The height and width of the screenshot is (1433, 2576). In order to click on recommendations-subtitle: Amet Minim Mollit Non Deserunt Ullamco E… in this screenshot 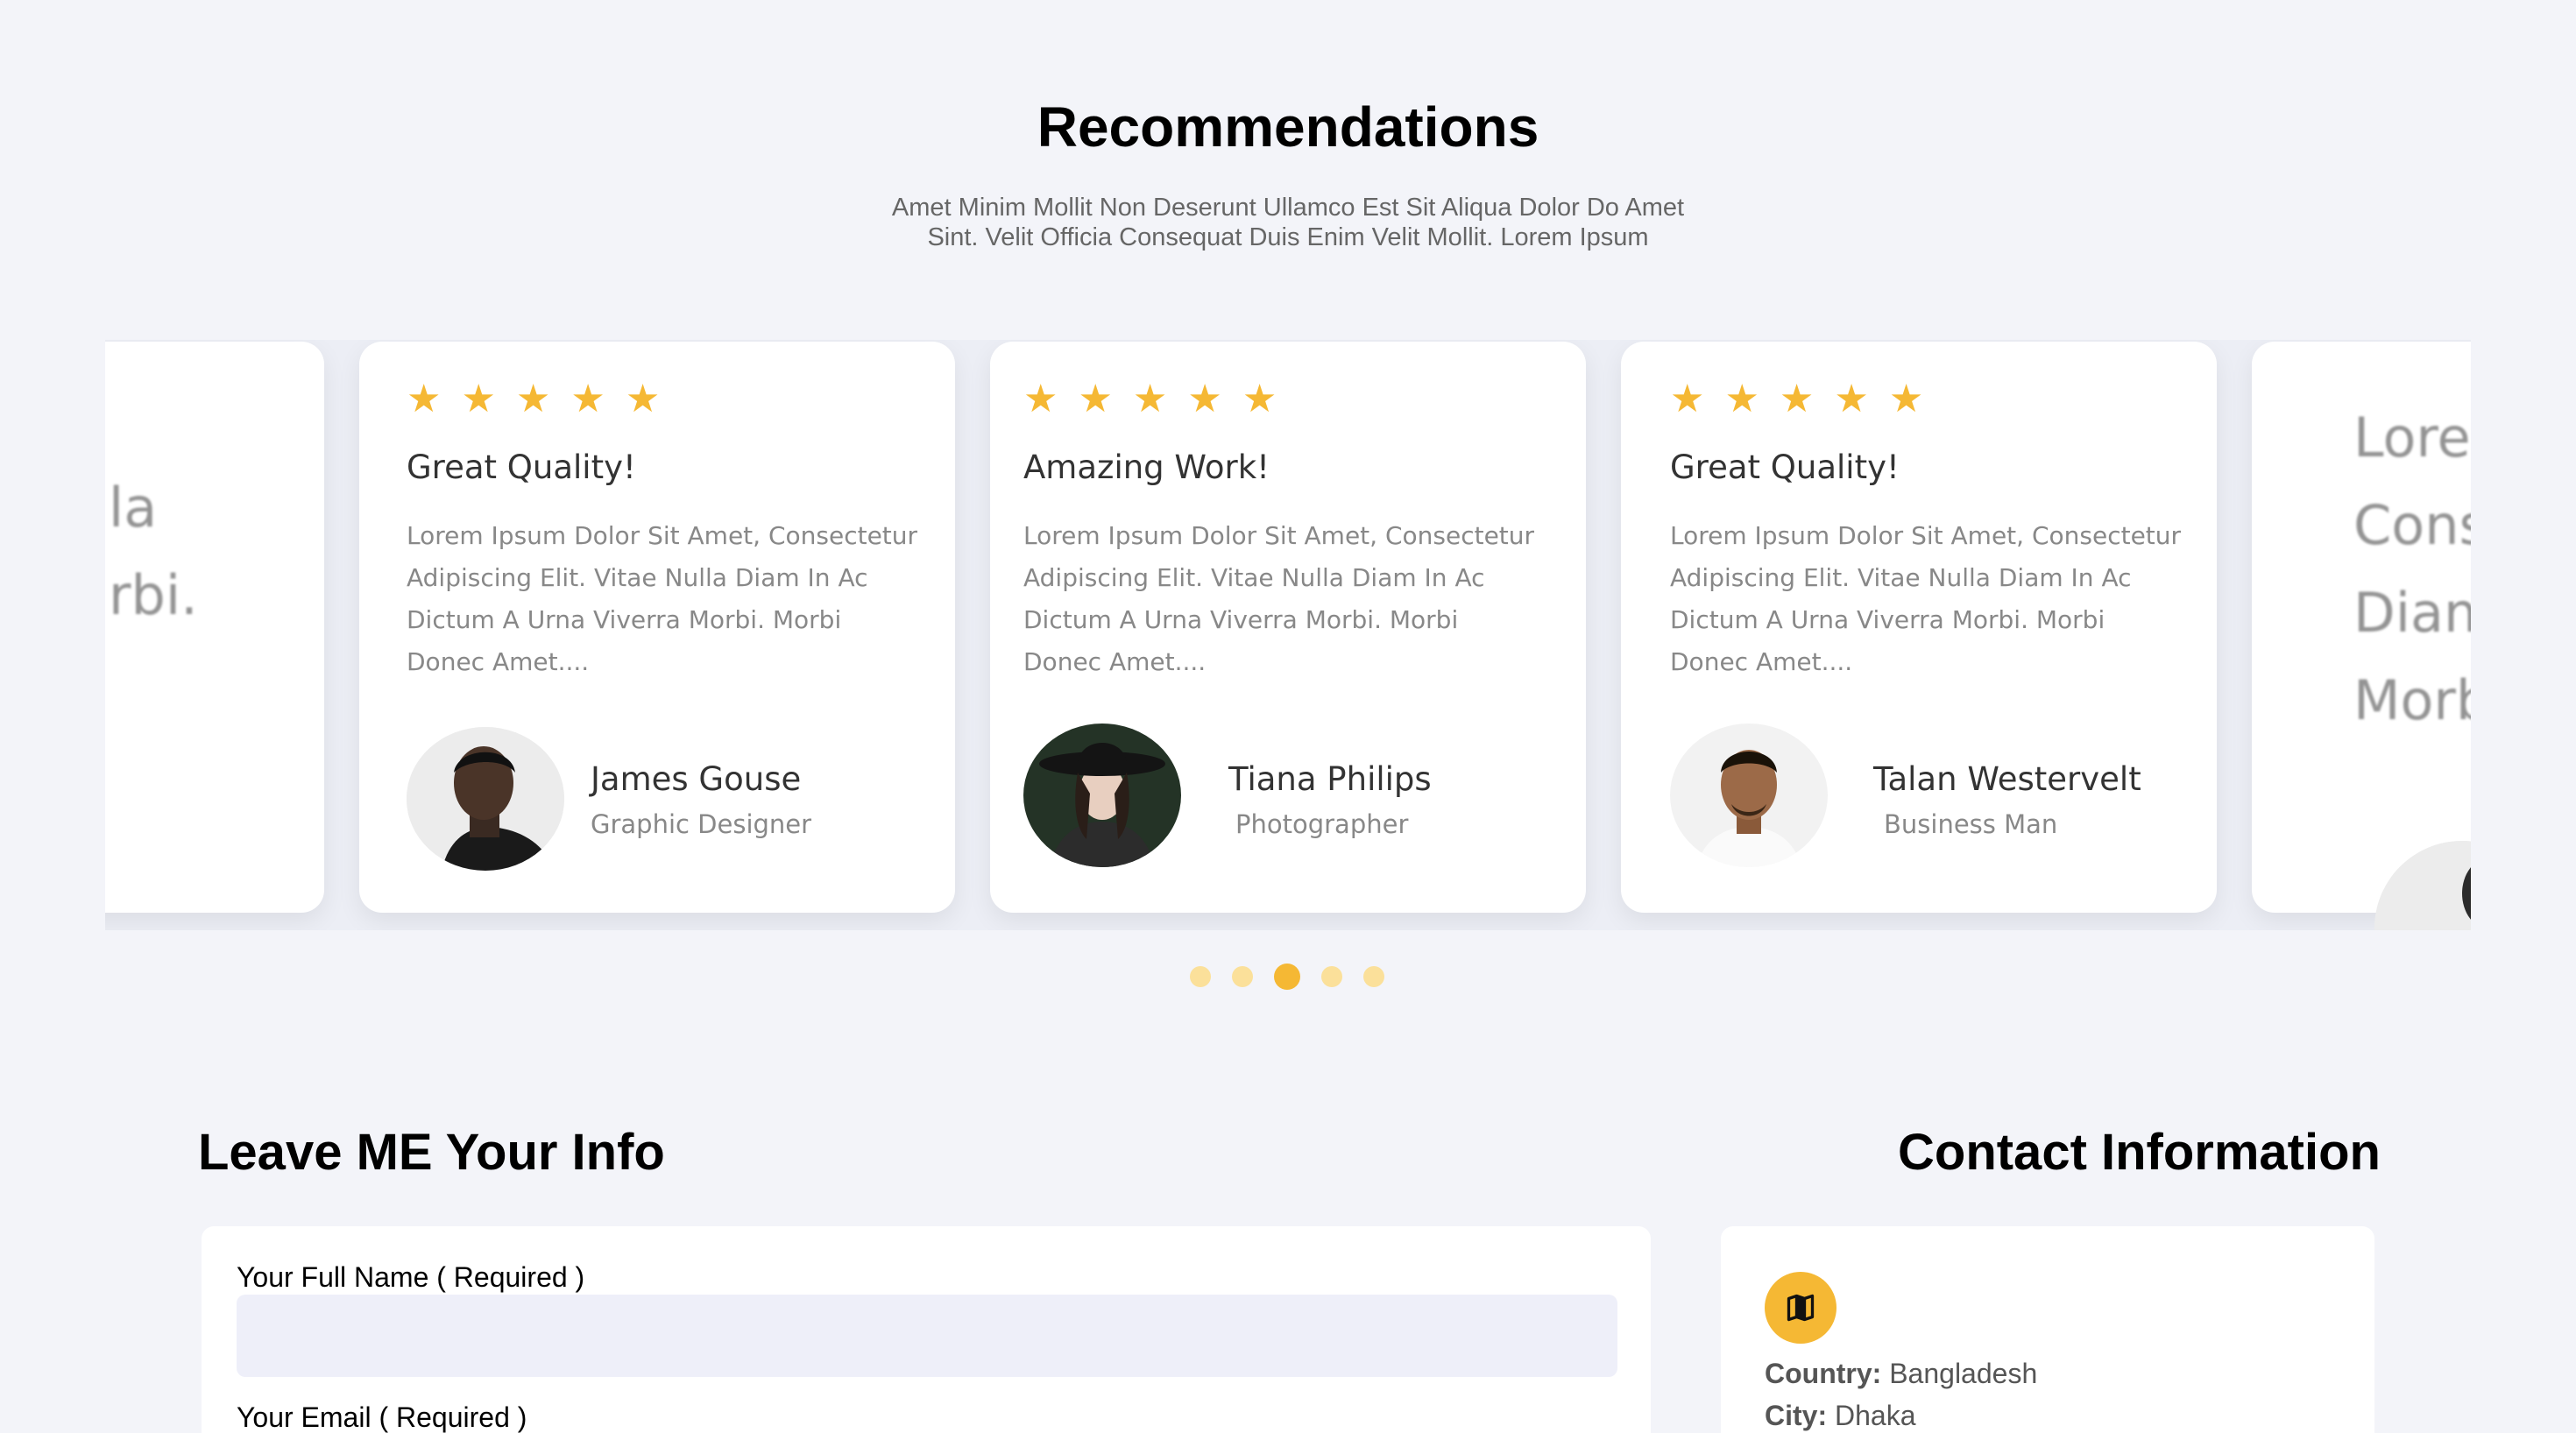, I will do `click(1288, 222)`.